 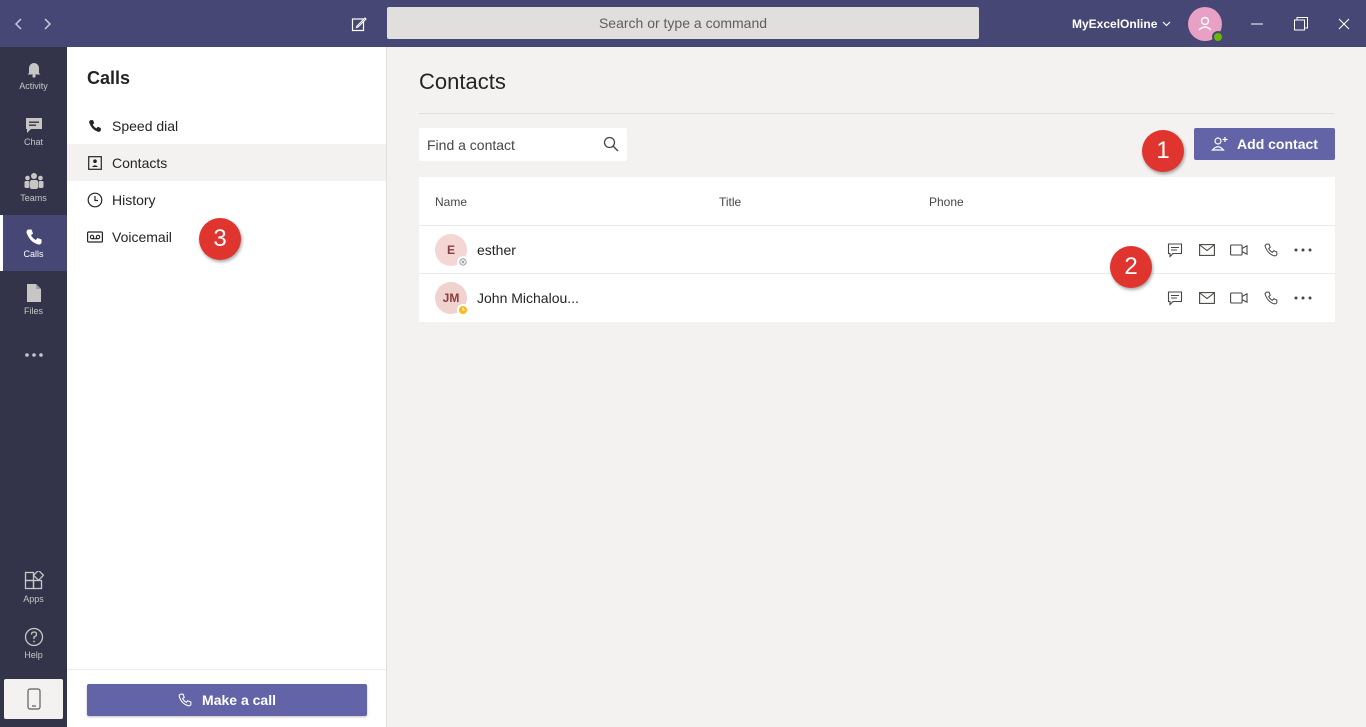 I want to click on nav-label-history: History, so click(x=134, y=199).